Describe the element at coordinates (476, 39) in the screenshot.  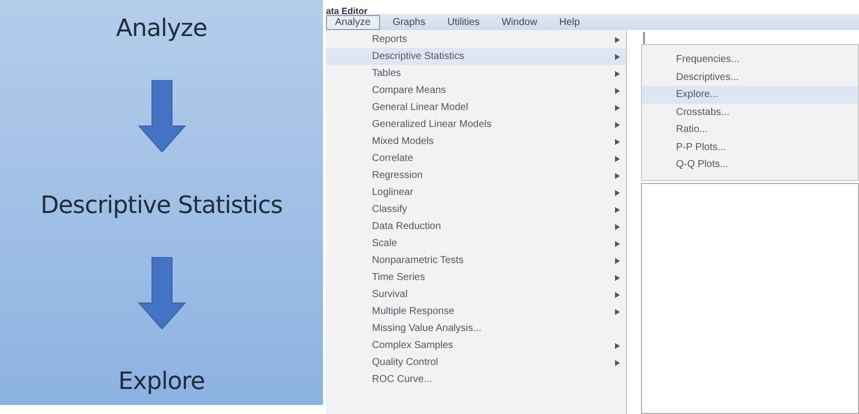
I see `menu-item: Reports` at that location.